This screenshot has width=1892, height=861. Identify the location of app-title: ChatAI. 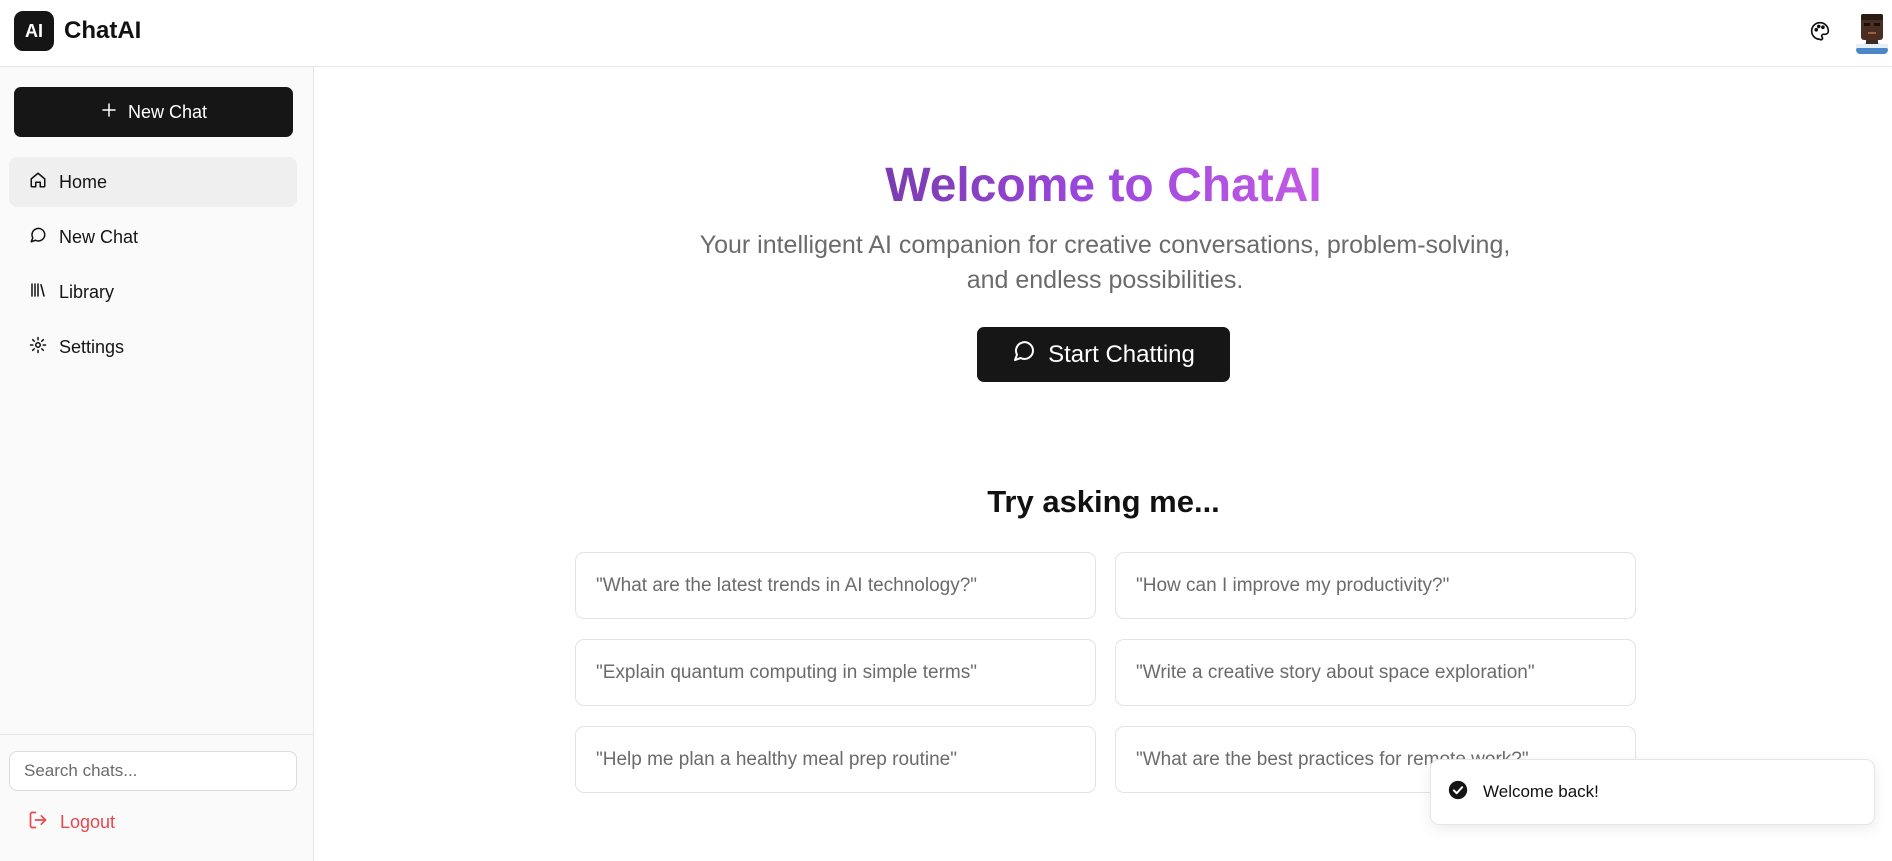
(102, 31).